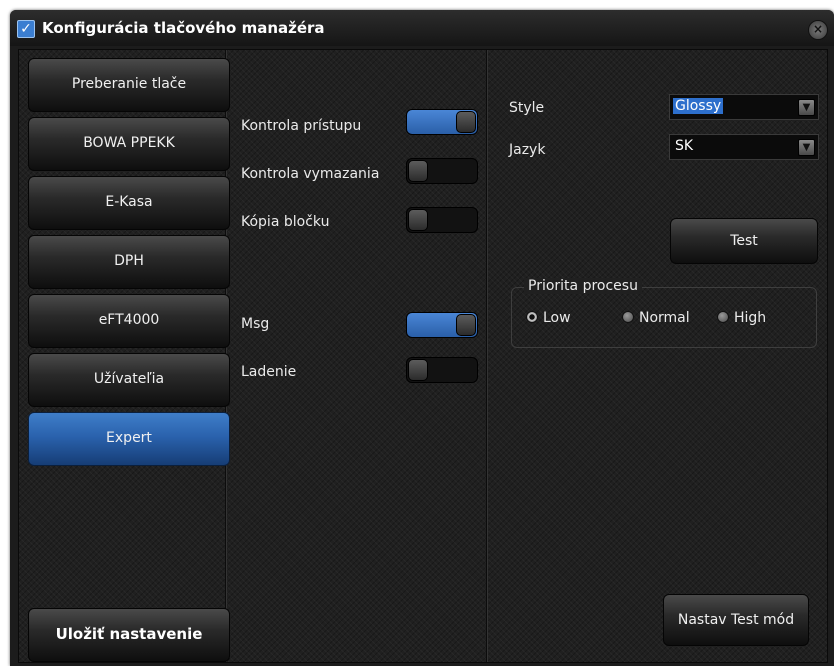  What do you see at coordinates (310, 174) in the screenshot?
I see `toggle-label-delete-control: Kontrola vymazania` at bounding box center [310, 174].